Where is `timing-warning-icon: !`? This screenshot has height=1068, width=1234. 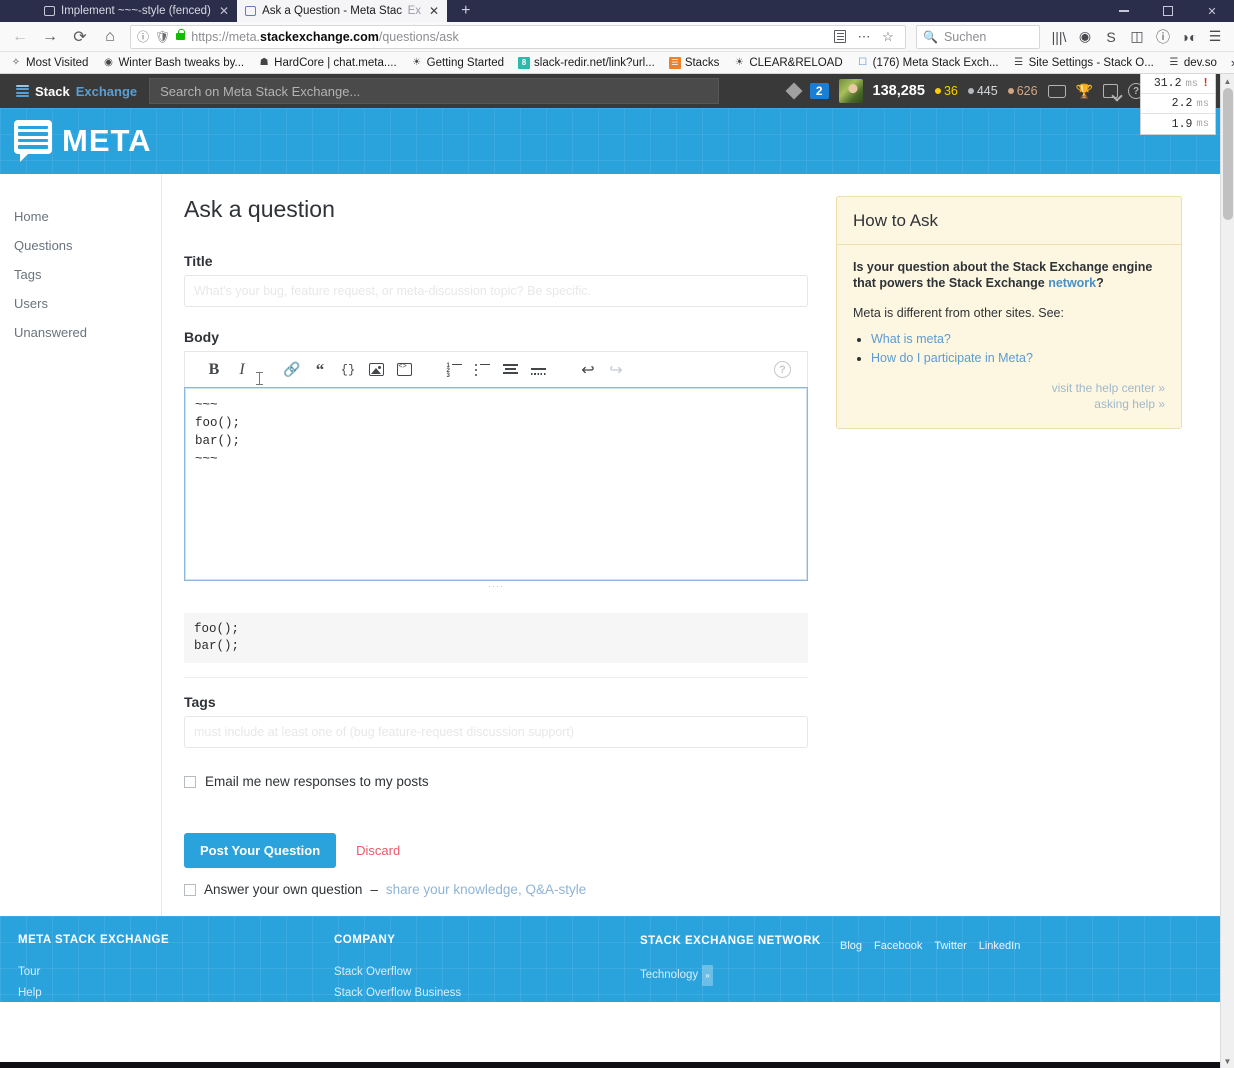 timing-warning-icon: ! is located at coordinates (1205, 83).